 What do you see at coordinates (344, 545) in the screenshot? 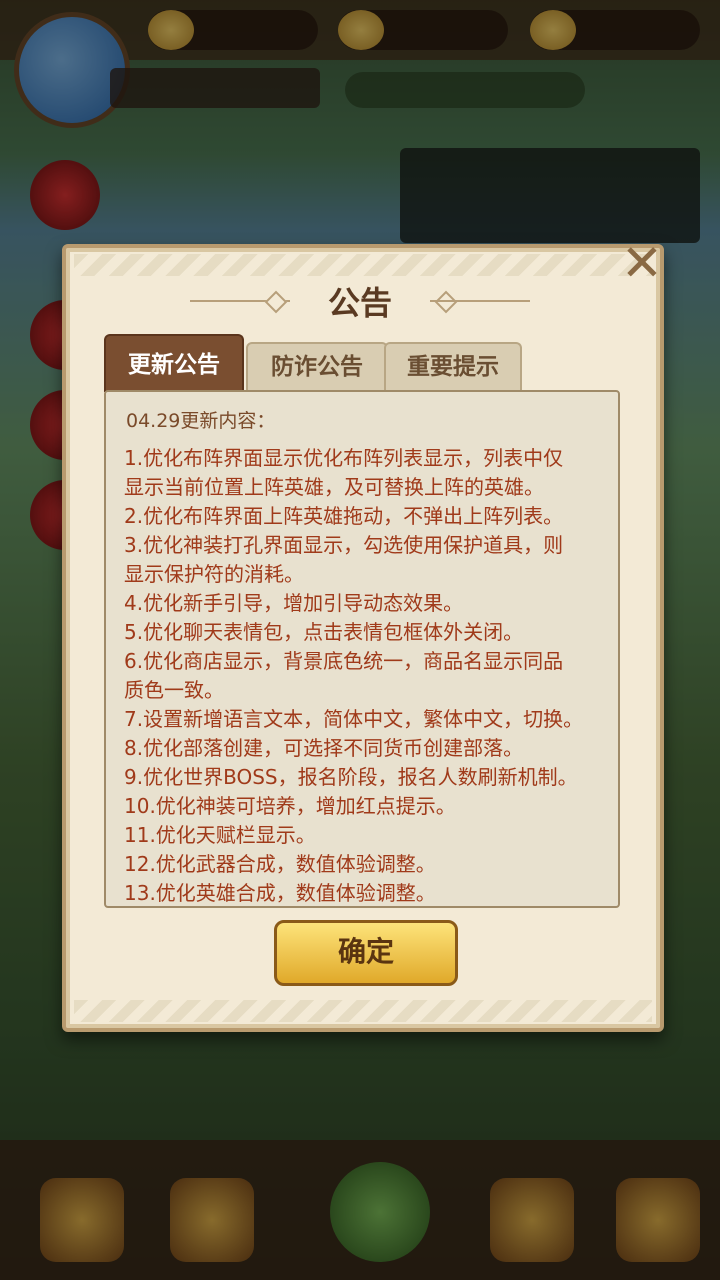
I see `list-item: 3.优化神装打孔界面显示，勾选使用保护道具，则` at bounding box center [344, 545].